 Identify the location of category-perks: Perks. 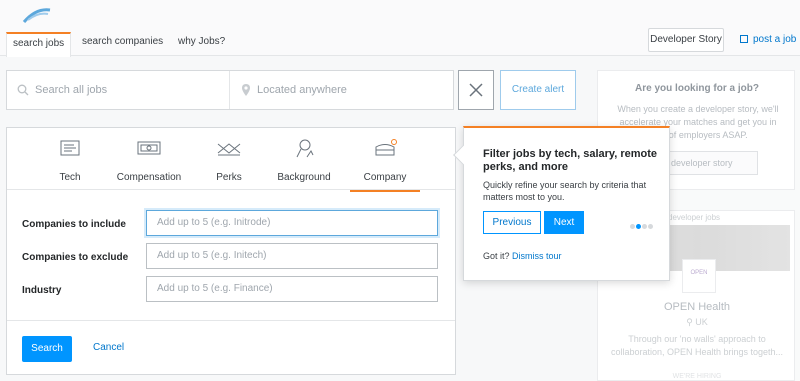
(229, 160).